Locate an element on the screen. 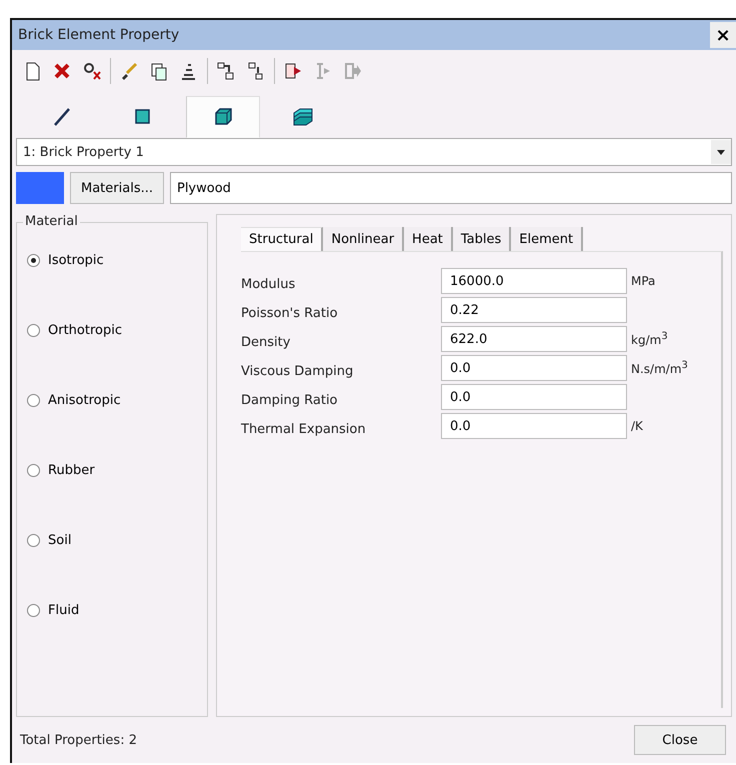 This screenshot has width=736, height=765. tab: Heat is located at coordinates (428, 239).